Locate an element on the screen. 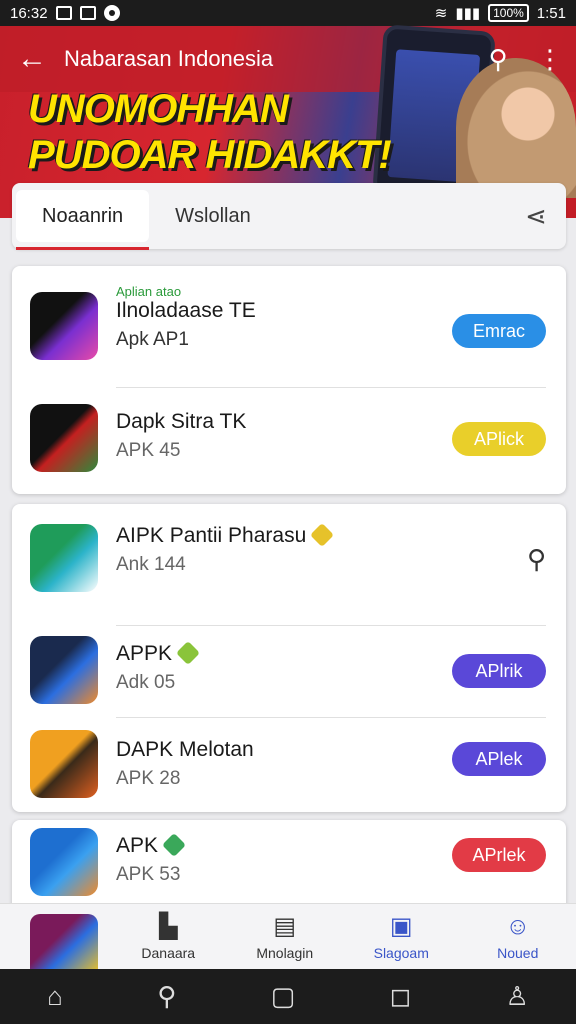  status-right-time: 1:51 is located at coordinates (551, 13).